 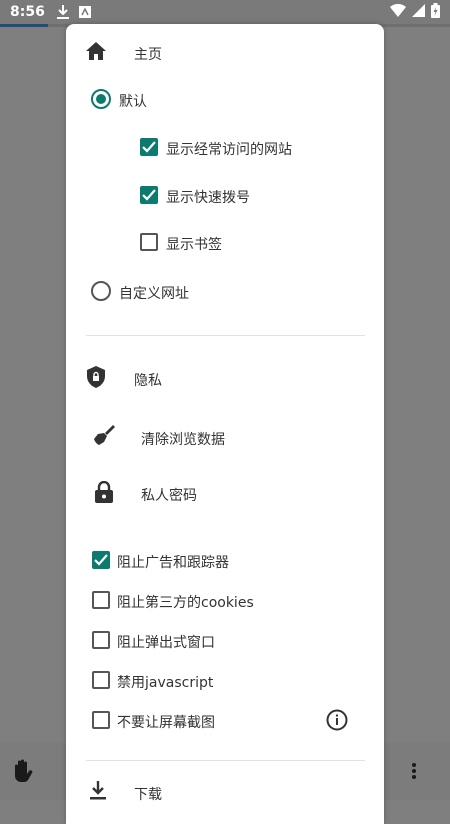 I want to click on checkbox-frequent-sites, so click(x=149, y=147).